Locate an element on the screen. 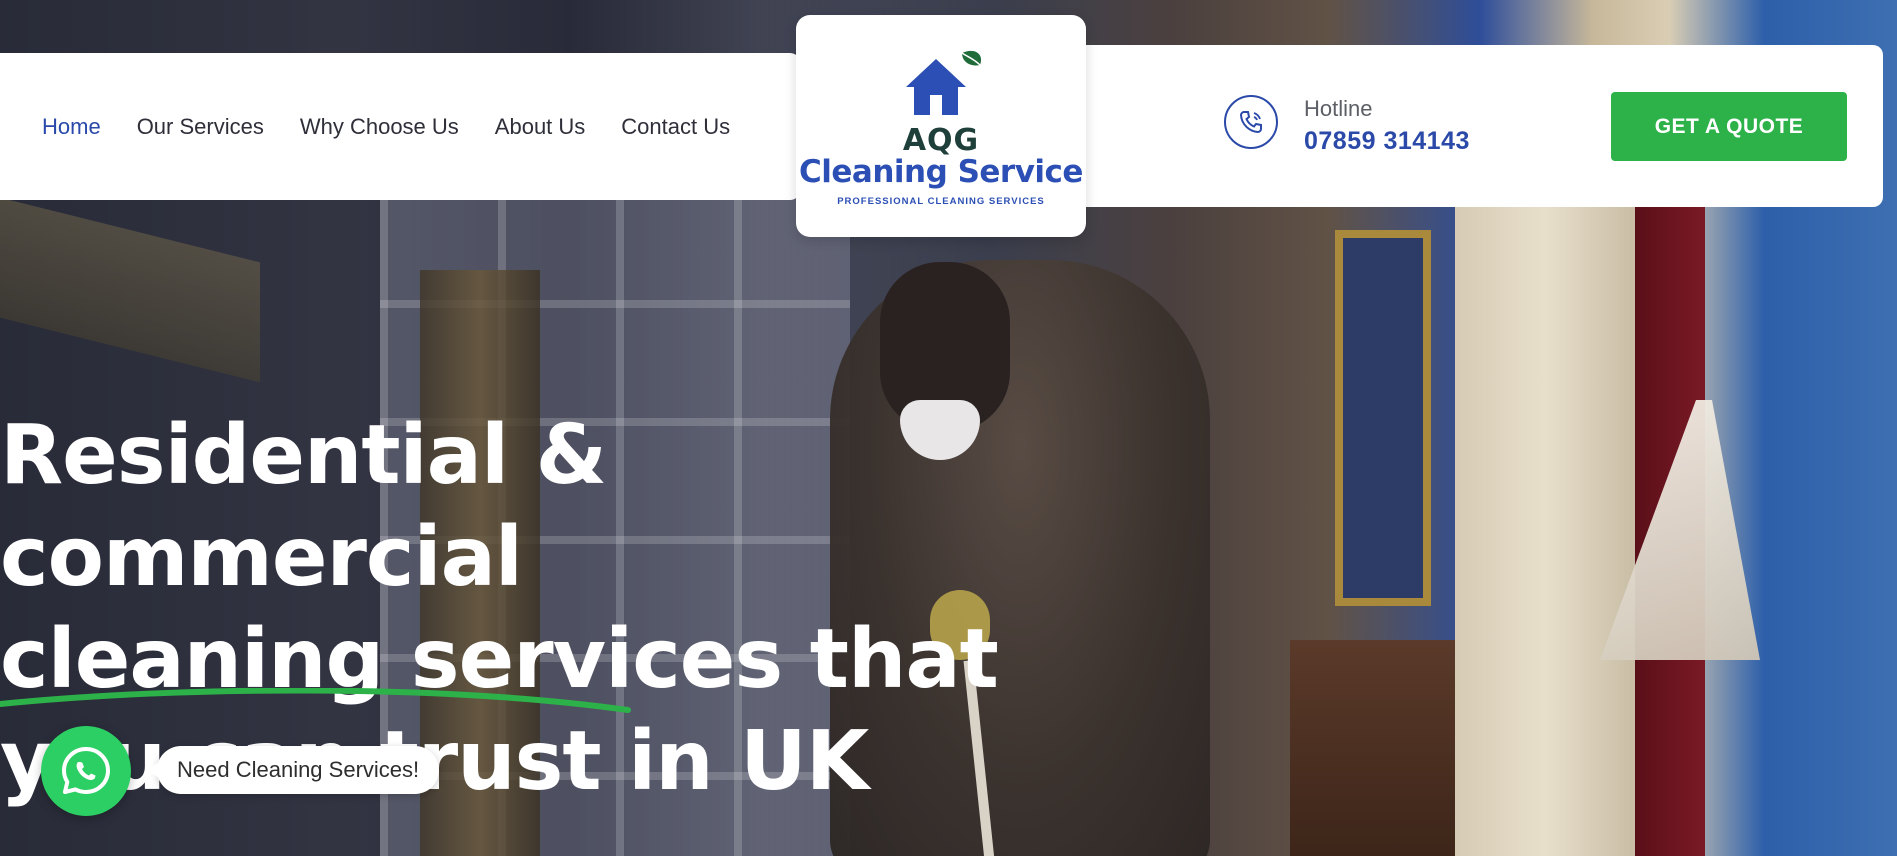 This screenshot has width=1897, height=856. nav-item-contact-us: Contact Us is located at coordinates (675, 127).